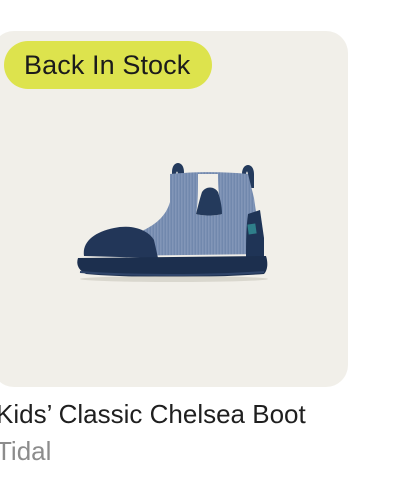  I want to click on product-color-name: Tidal, so click(26, 451).